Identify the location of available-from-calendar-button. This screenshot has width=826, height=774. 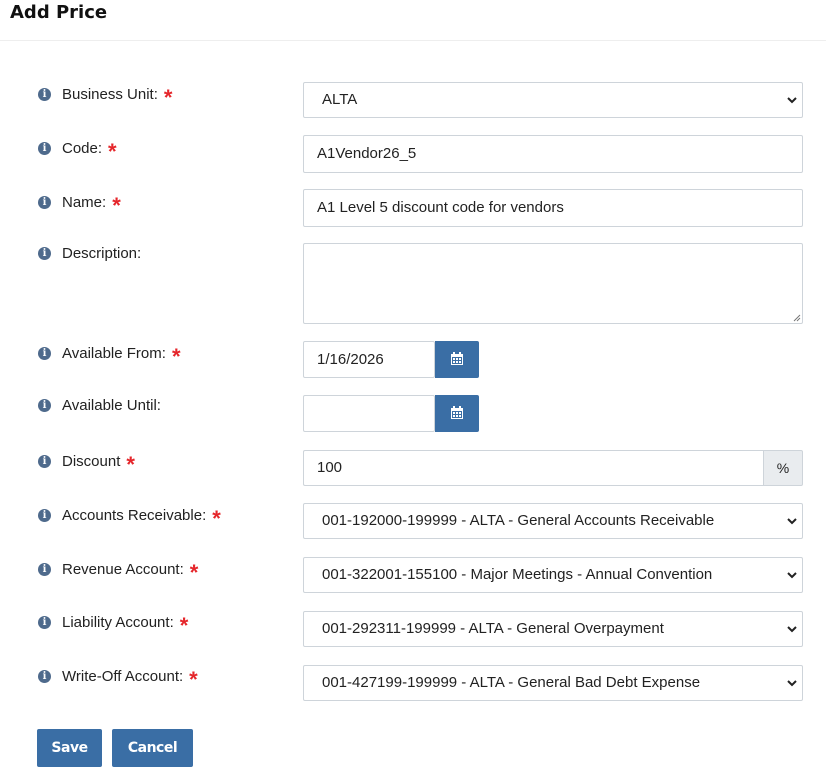
(457, 359).